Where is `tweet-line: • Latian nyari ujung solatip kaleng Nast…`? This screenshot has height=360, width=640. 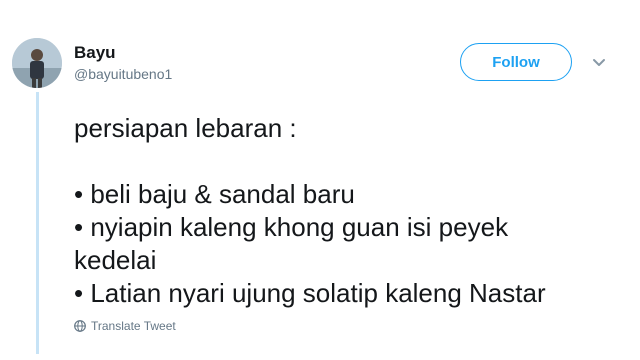 tweet-line: • Latian nyari ujung solatip kaleng Nast… is located at coordinates (310, 293).